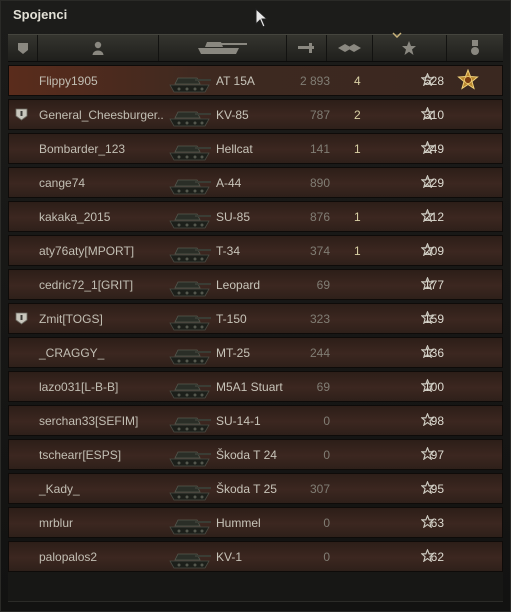  Describe the element at coordinates (262, 18) in the screenshot. I see `mouse-cursor-icon` at that location.